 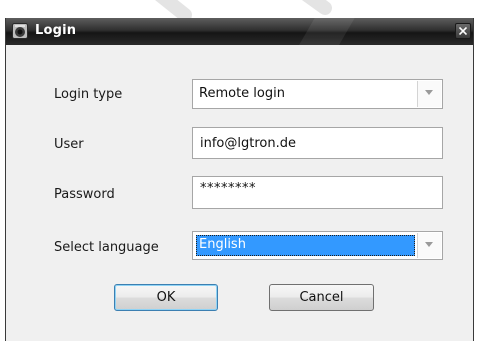 I want to click on password-label: Password, so click(x=84, y=194).